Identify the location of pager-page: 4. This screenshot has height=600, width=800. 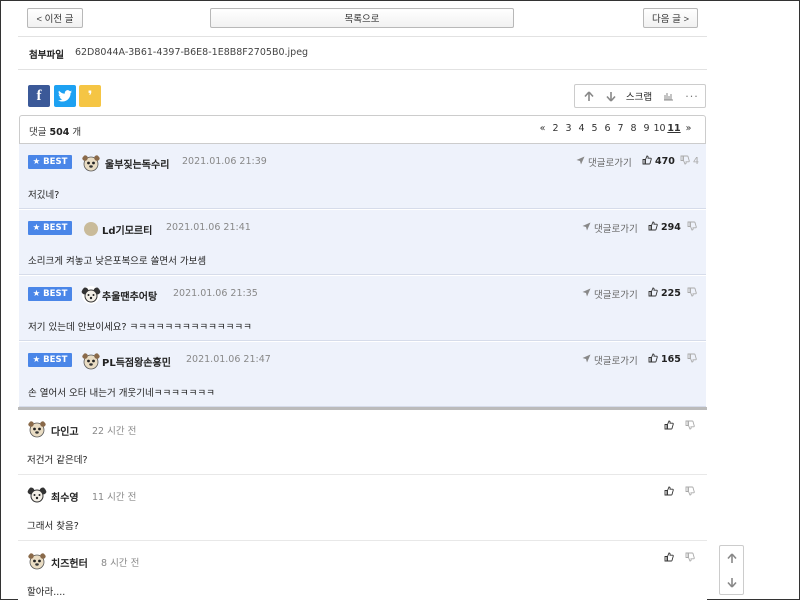
(581, 128).